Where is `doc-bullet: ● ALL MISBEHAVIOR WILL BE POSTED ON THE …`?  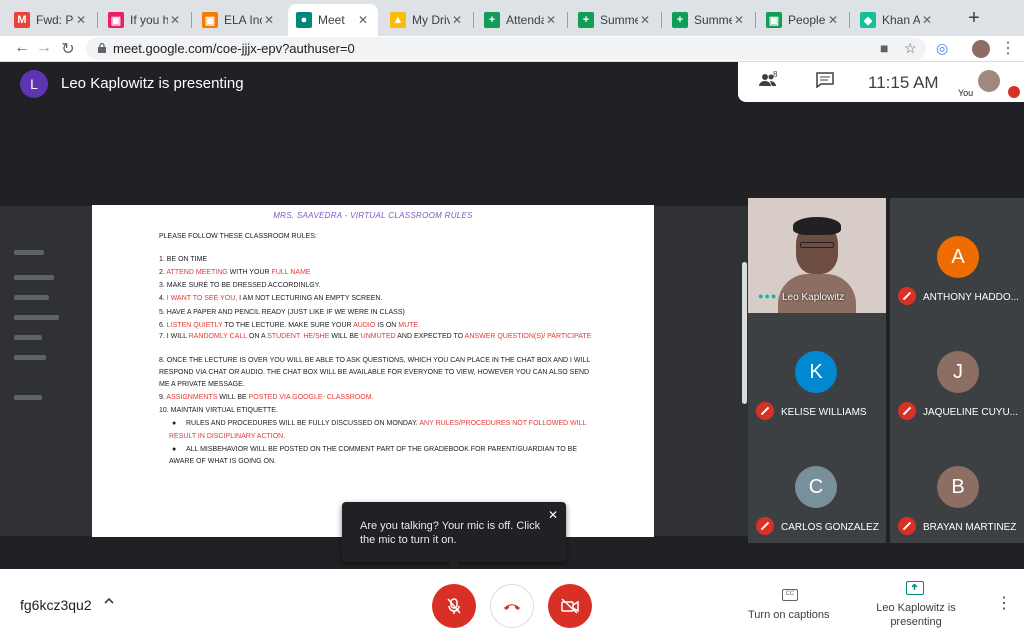
doc-bullet: ● ALL MISBEHAVIOR WILL BE POSTED ON THE … is located at coordinates (374, 449).